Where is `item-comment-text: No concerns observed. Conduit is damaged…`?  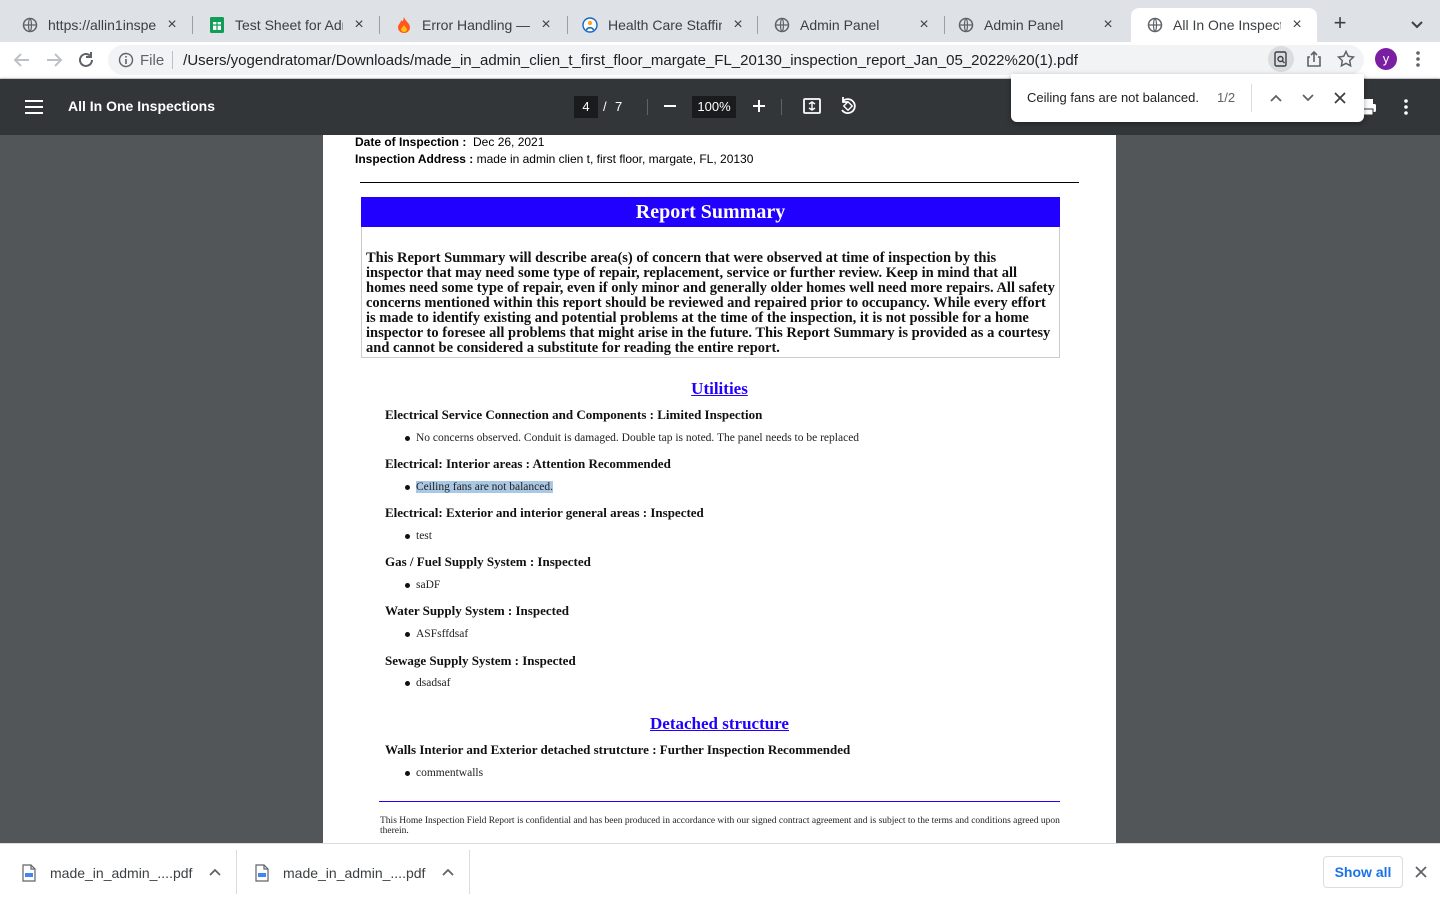
item-comment-text: No concerns observed. Conduit is damaged… is located at coordinates (638, 438).